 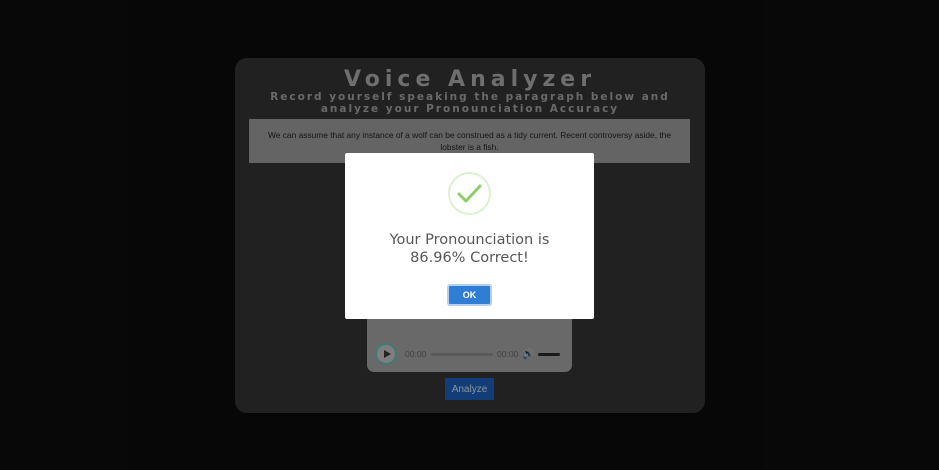 I want to click on result-message-line2: 86.96% Correct!, so click(x=469, y=258).